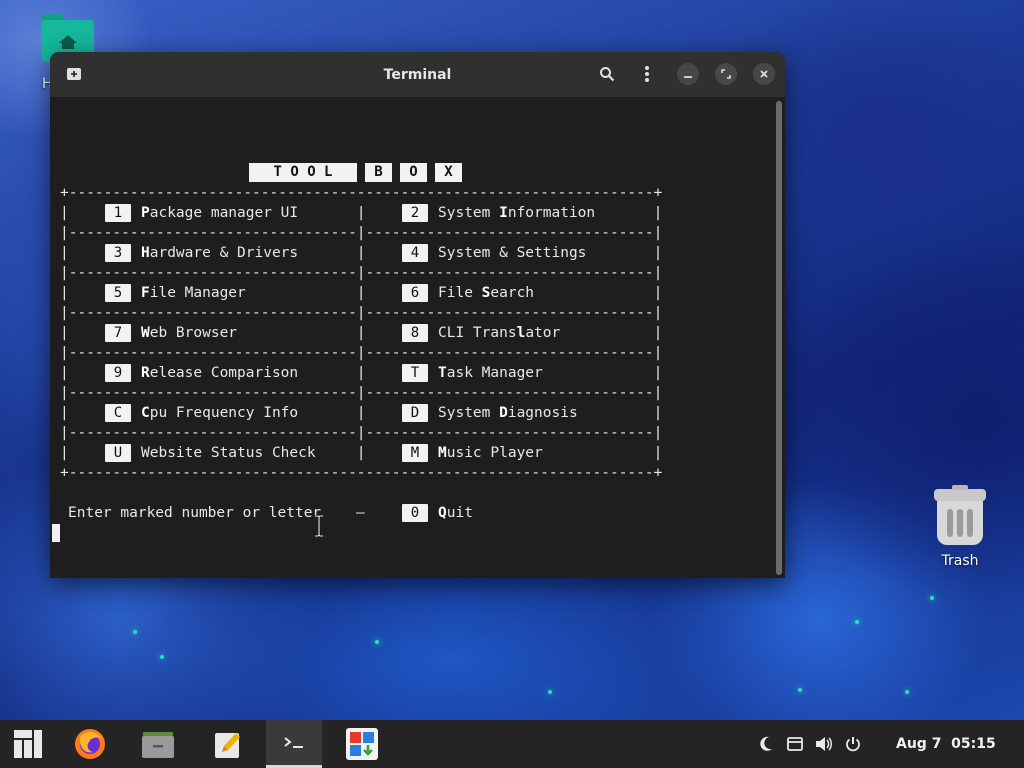  I want to click on clock: Aug 7 05:15, so click(946, 744).